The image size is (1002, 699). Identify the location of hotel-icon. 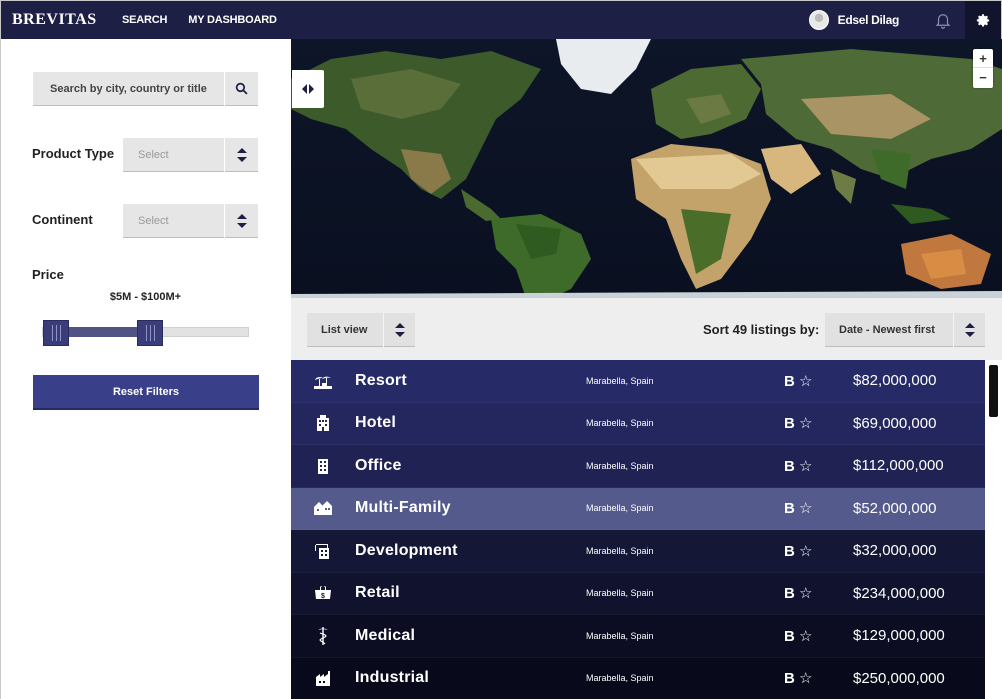
(323, 423).